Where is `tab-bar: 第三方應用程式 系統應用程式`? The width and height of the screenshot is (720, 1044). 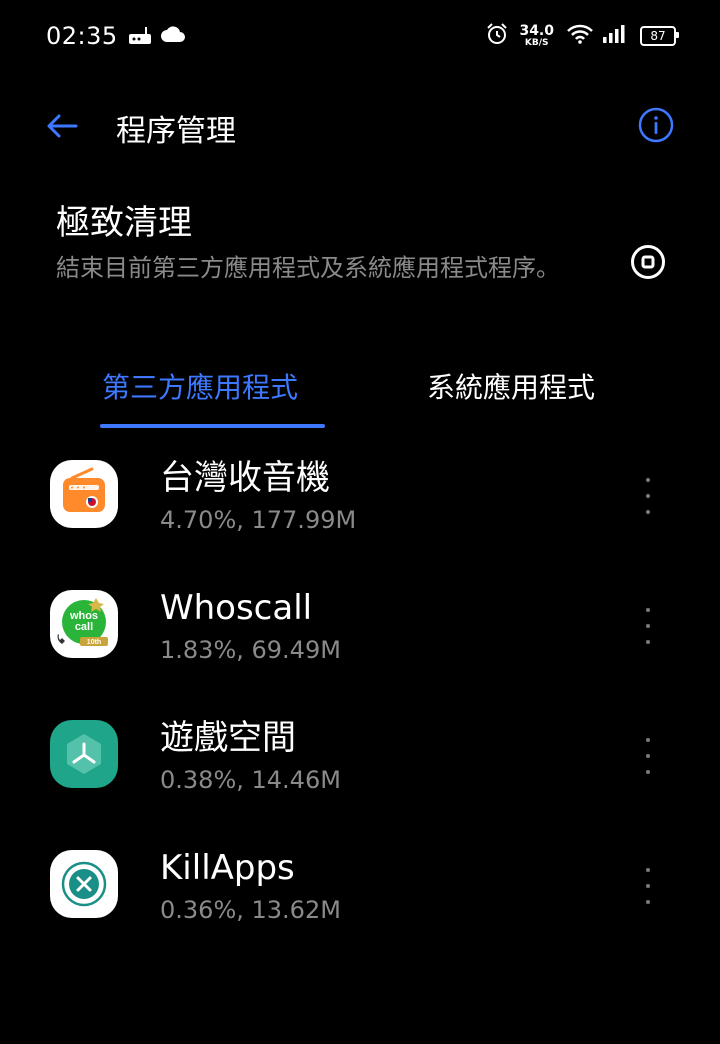
tab-bar: 第三方應用程式 系統應用程式 is located at coordinates (360, 395).